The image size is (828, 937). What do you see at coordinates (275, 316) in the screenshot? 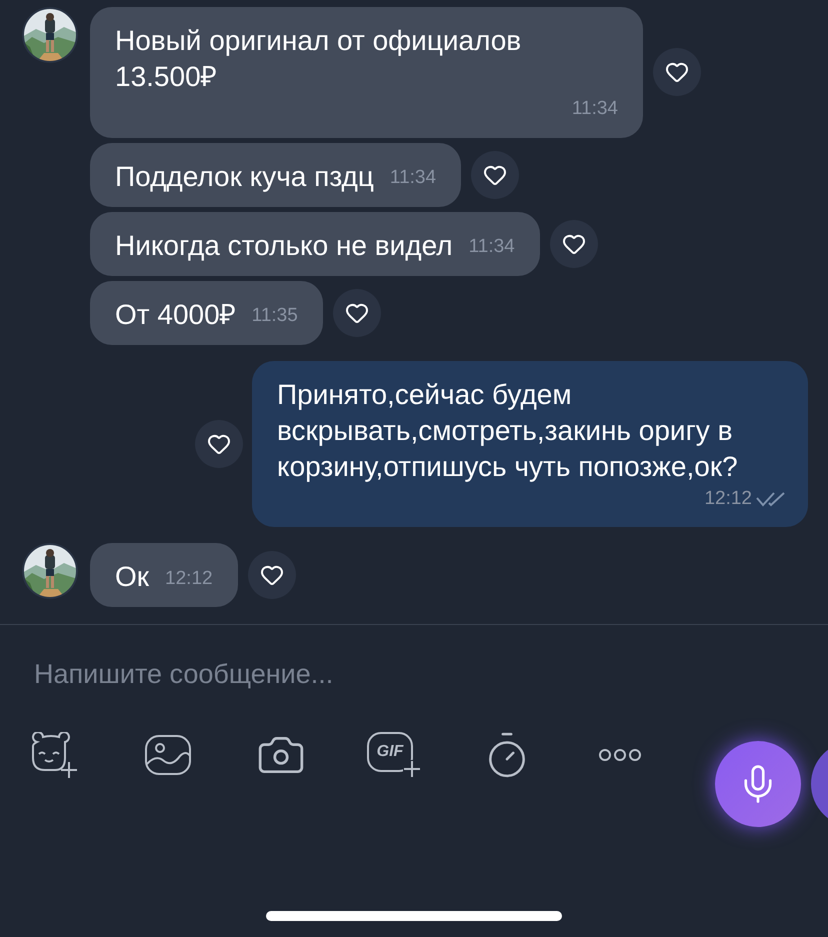
I see `message-time: 11:35` at bounding box center [275, 316].